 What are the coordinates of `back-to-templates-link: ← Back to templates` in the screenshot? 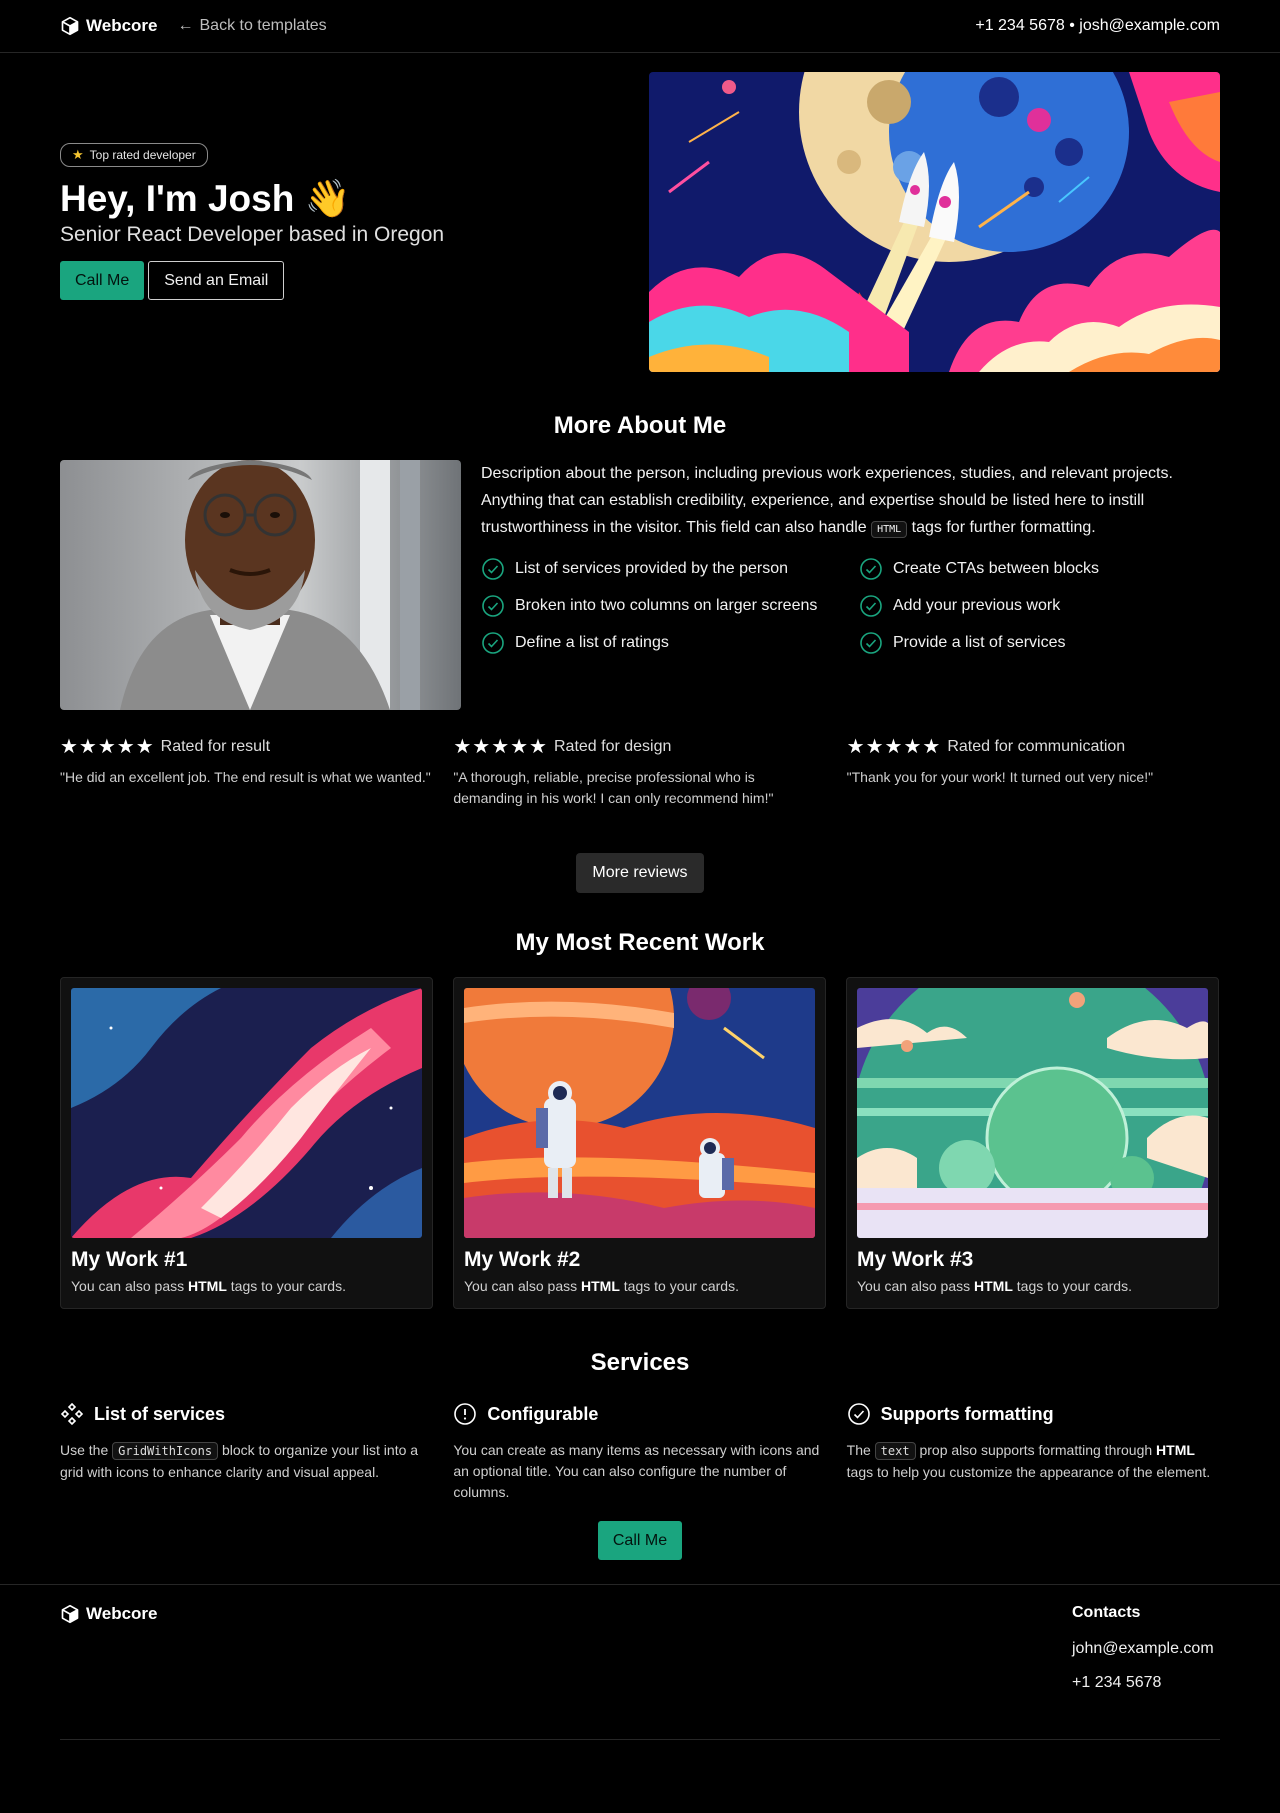 It's located at (252, 26).